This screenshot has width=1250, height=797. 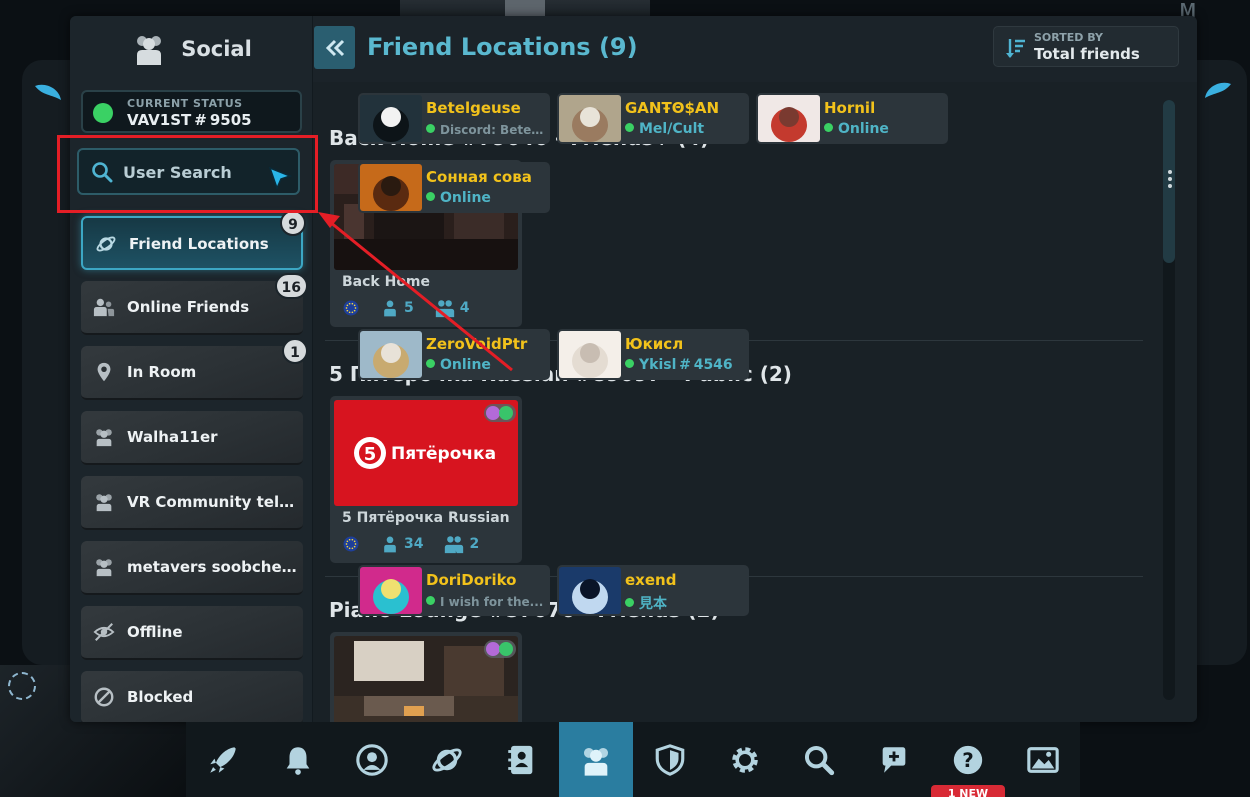 What do you see at coordinates (485, 130) in the screenshot?
I see `friend-status: Discord: Betelgeuse` at bounding box center [485, 130].